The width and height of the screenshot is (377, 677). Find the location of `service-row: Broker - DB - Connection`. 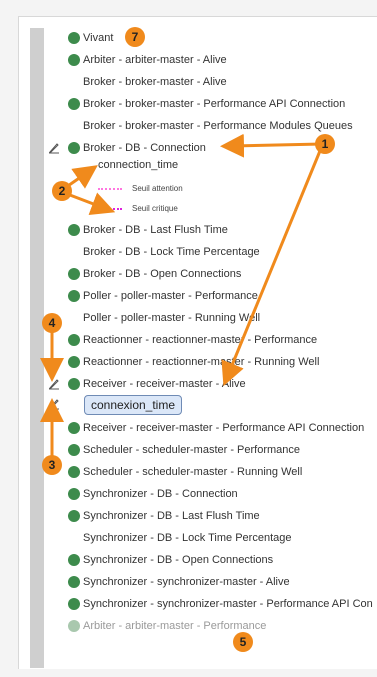

service-row: Broker - DB - Connection is located at coordinates (137, 148).